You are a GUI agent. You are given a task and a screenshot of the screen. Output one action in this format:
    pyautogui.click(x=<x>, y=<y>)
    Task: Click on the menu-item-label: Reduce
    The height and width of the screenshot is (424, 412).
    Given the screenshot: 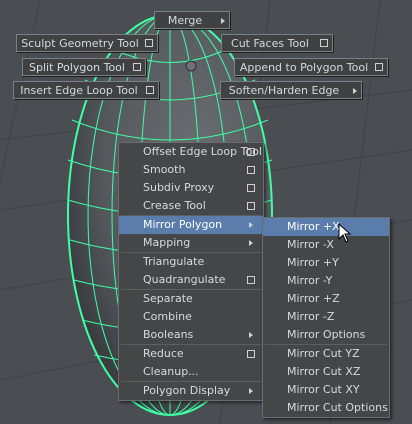 What is the action you would take?
    pyautogui.click(x=163, y=353)
    